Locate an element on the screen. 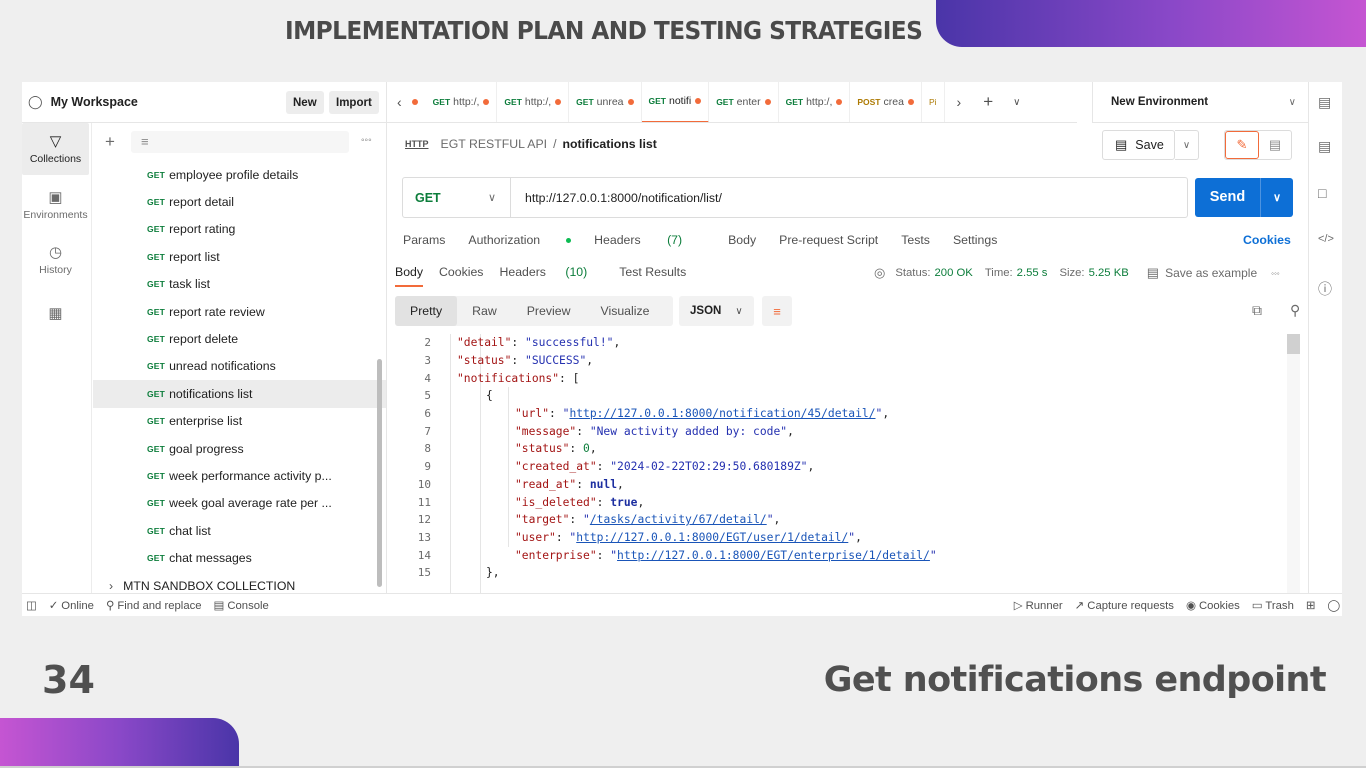 This screenshot has width=1366, height=768. size-value: 5.25 KB is located at coordinates (1109, 273).